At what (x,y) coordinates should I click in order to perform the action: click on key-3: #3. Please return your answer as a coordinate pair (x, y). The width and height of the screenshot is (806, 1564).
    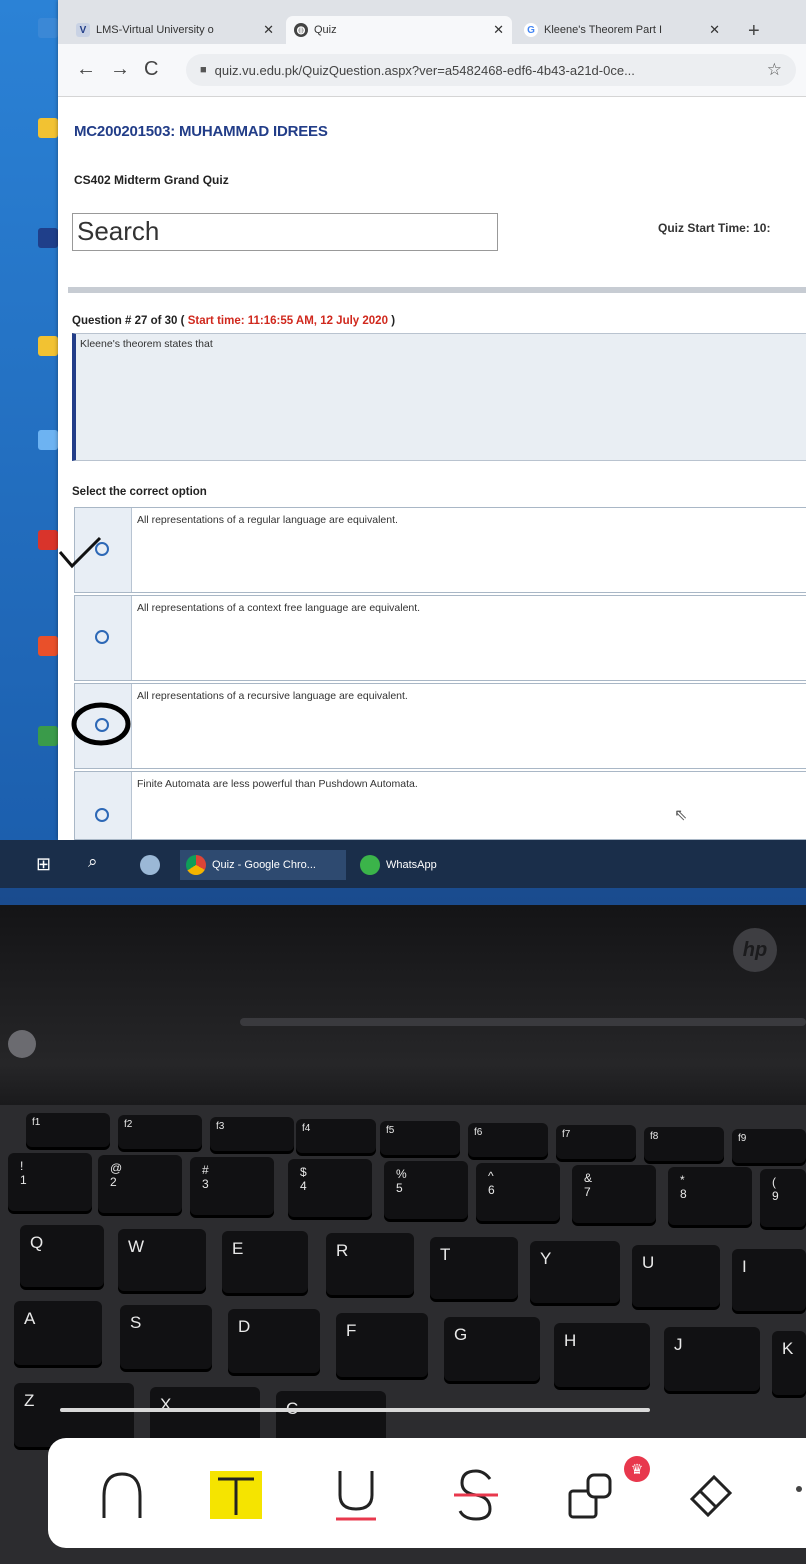
    Looking at the image, I should click on (232, 1186).